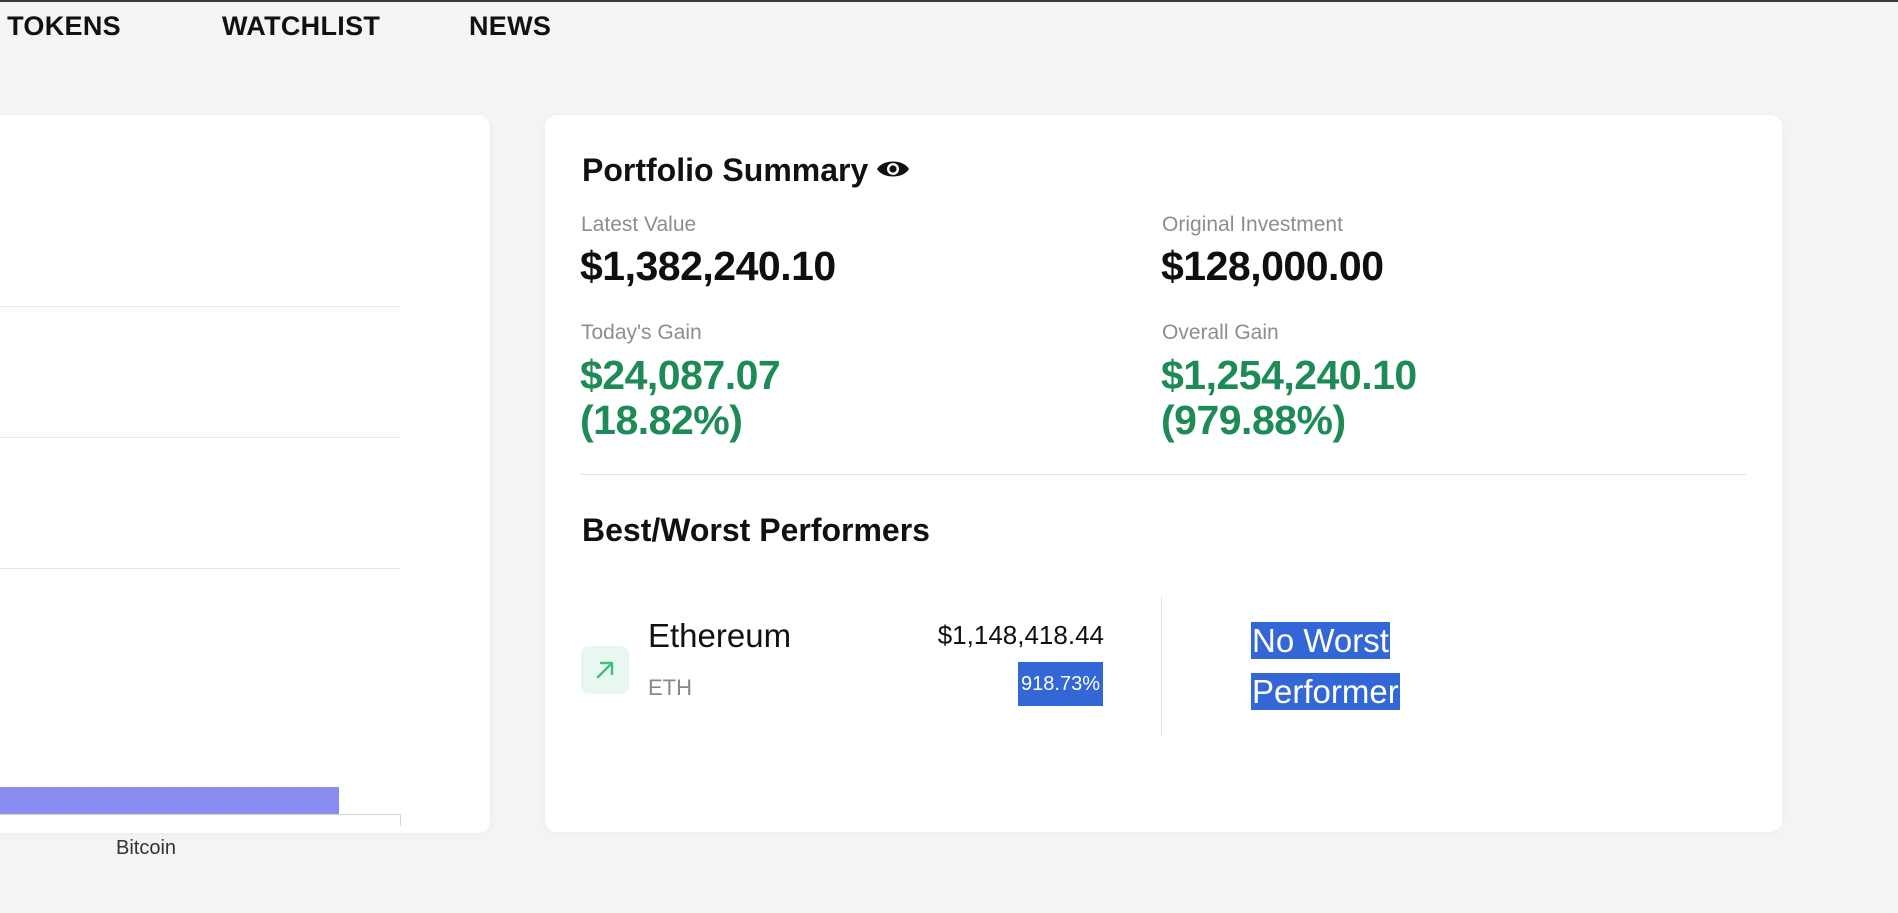  I want to click on best-performer-name: Ethereum, so click(719, 636).